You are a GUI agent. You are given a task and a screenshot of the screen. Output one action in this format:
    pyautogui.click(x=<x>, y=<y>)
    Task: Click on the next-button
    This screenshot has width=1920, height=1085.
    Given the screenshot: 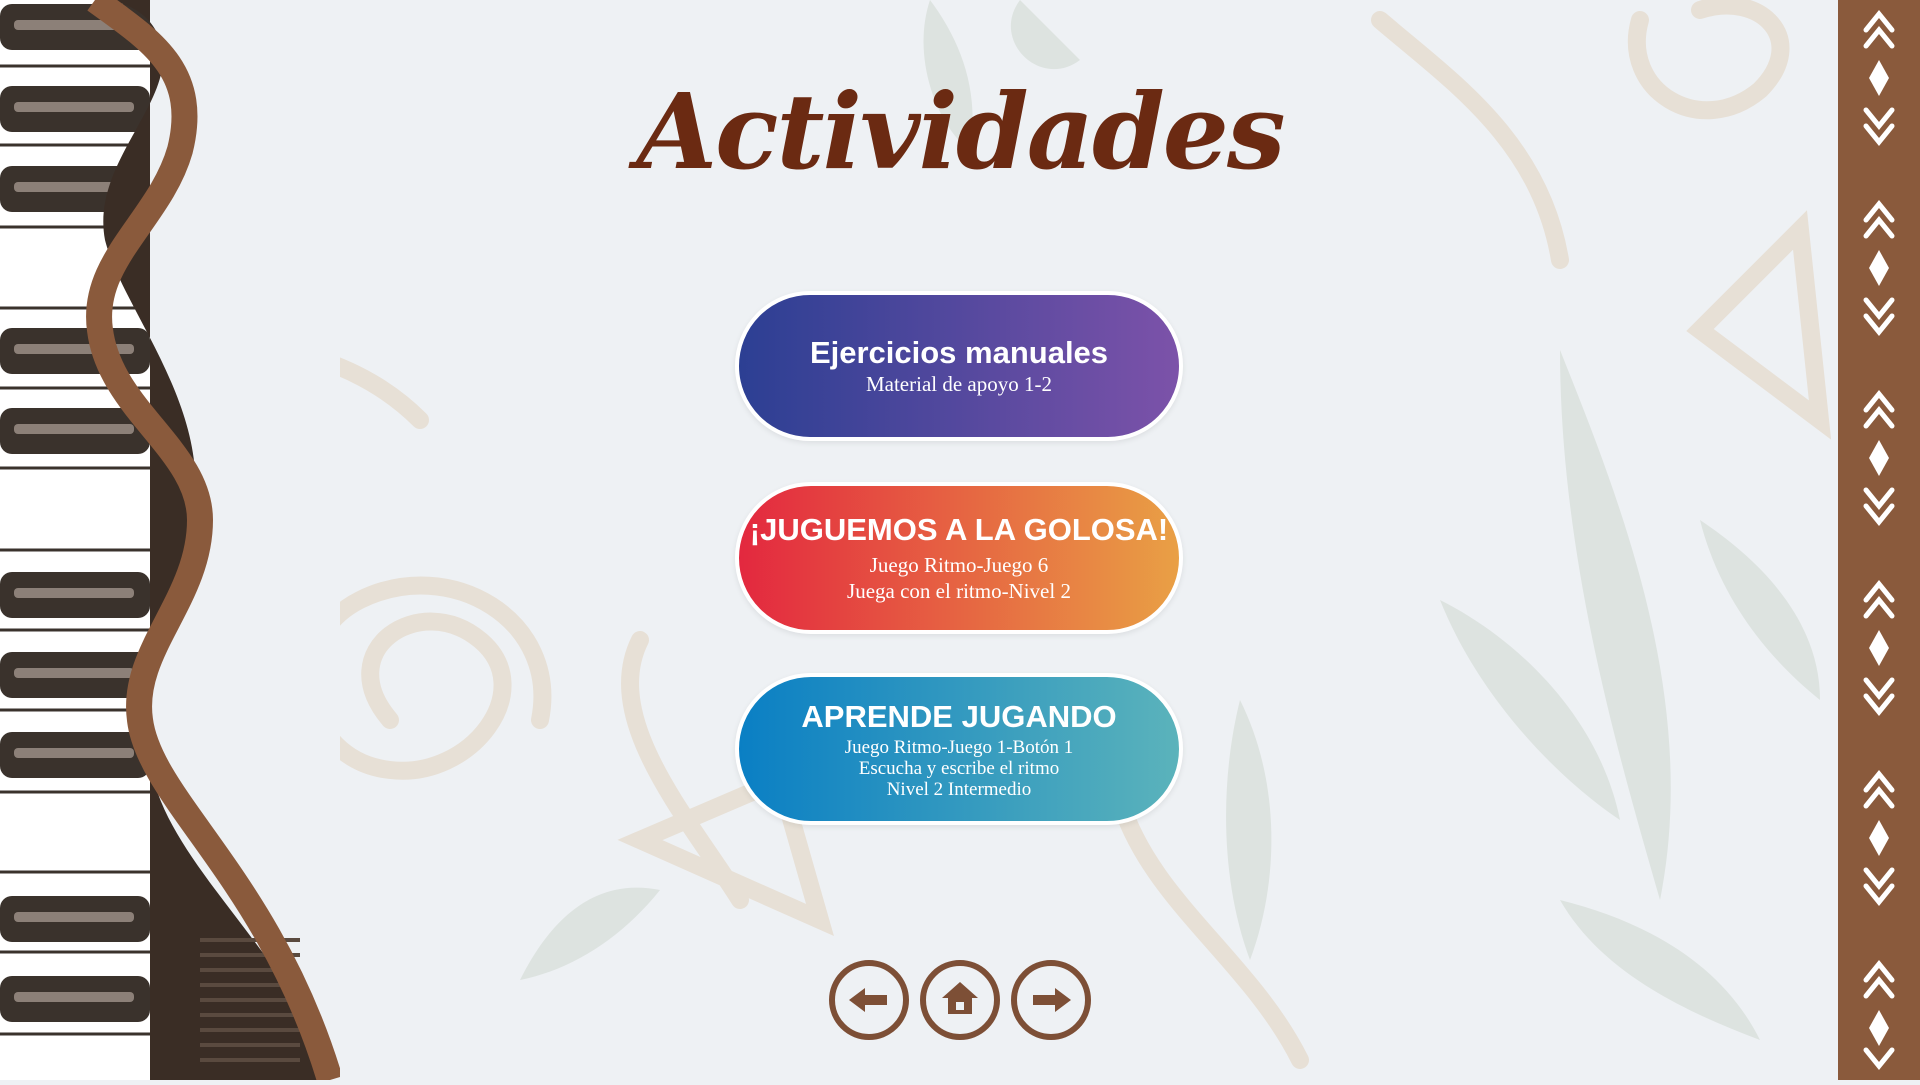 What is the action you would take?
    pyautogui.click(x=1051, y=1000)
    